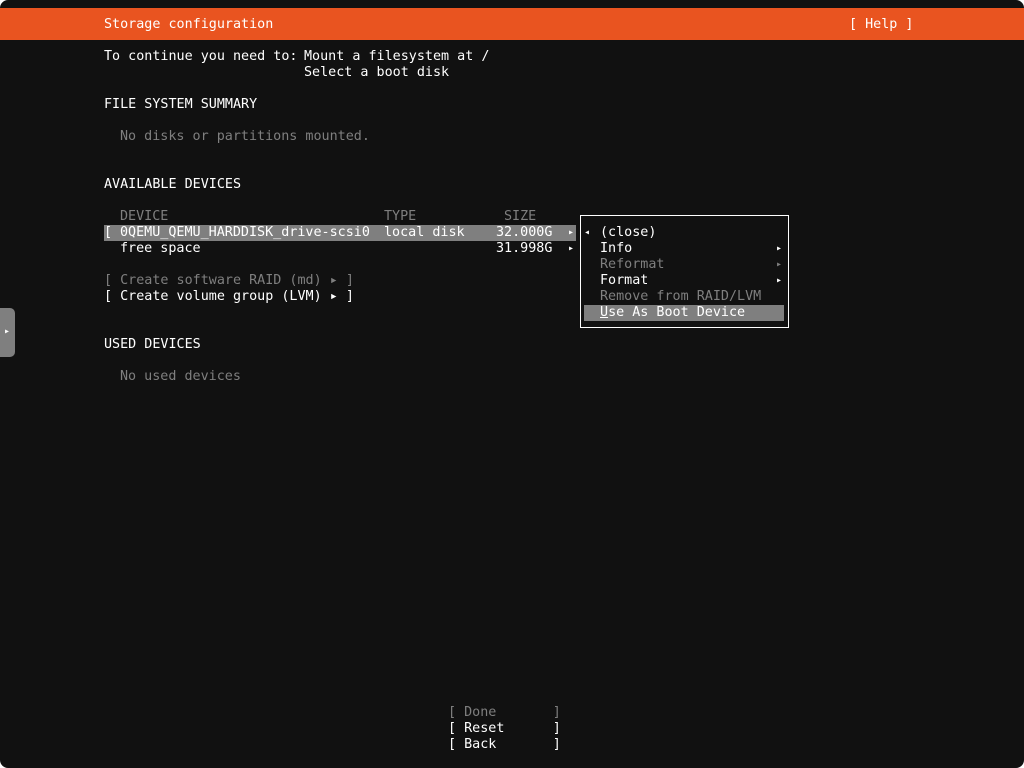 The image size is (1024, 768). I want to click on menu-item-close: (close), so click(628, 233).